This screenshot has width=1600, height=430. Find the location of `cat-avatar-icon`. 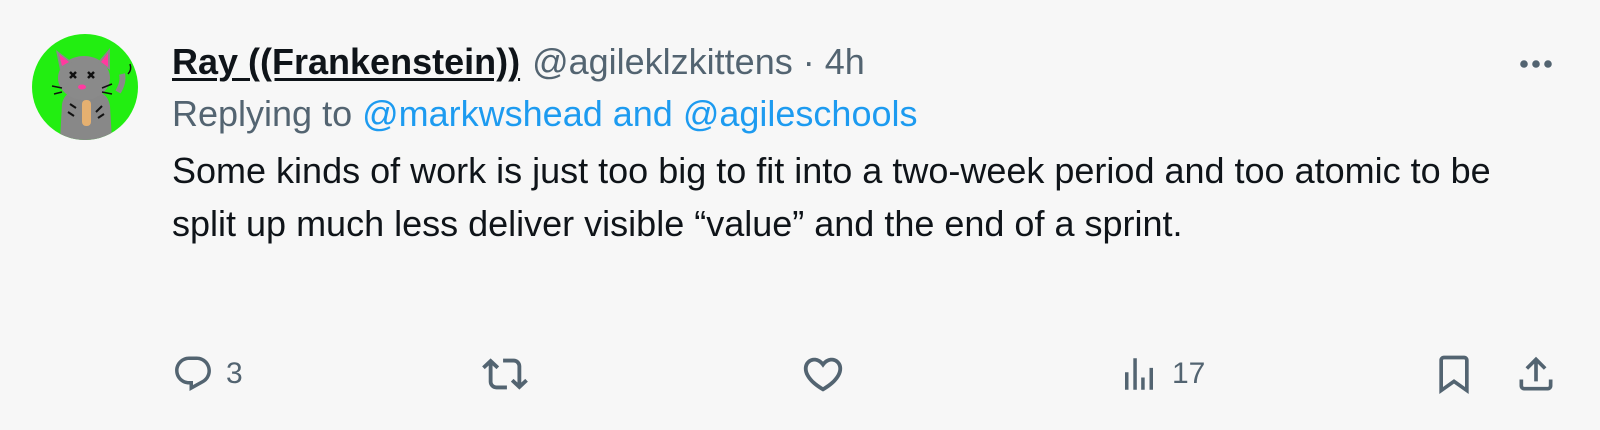

cat-avatar-icon is located at coordinates (85, 87).